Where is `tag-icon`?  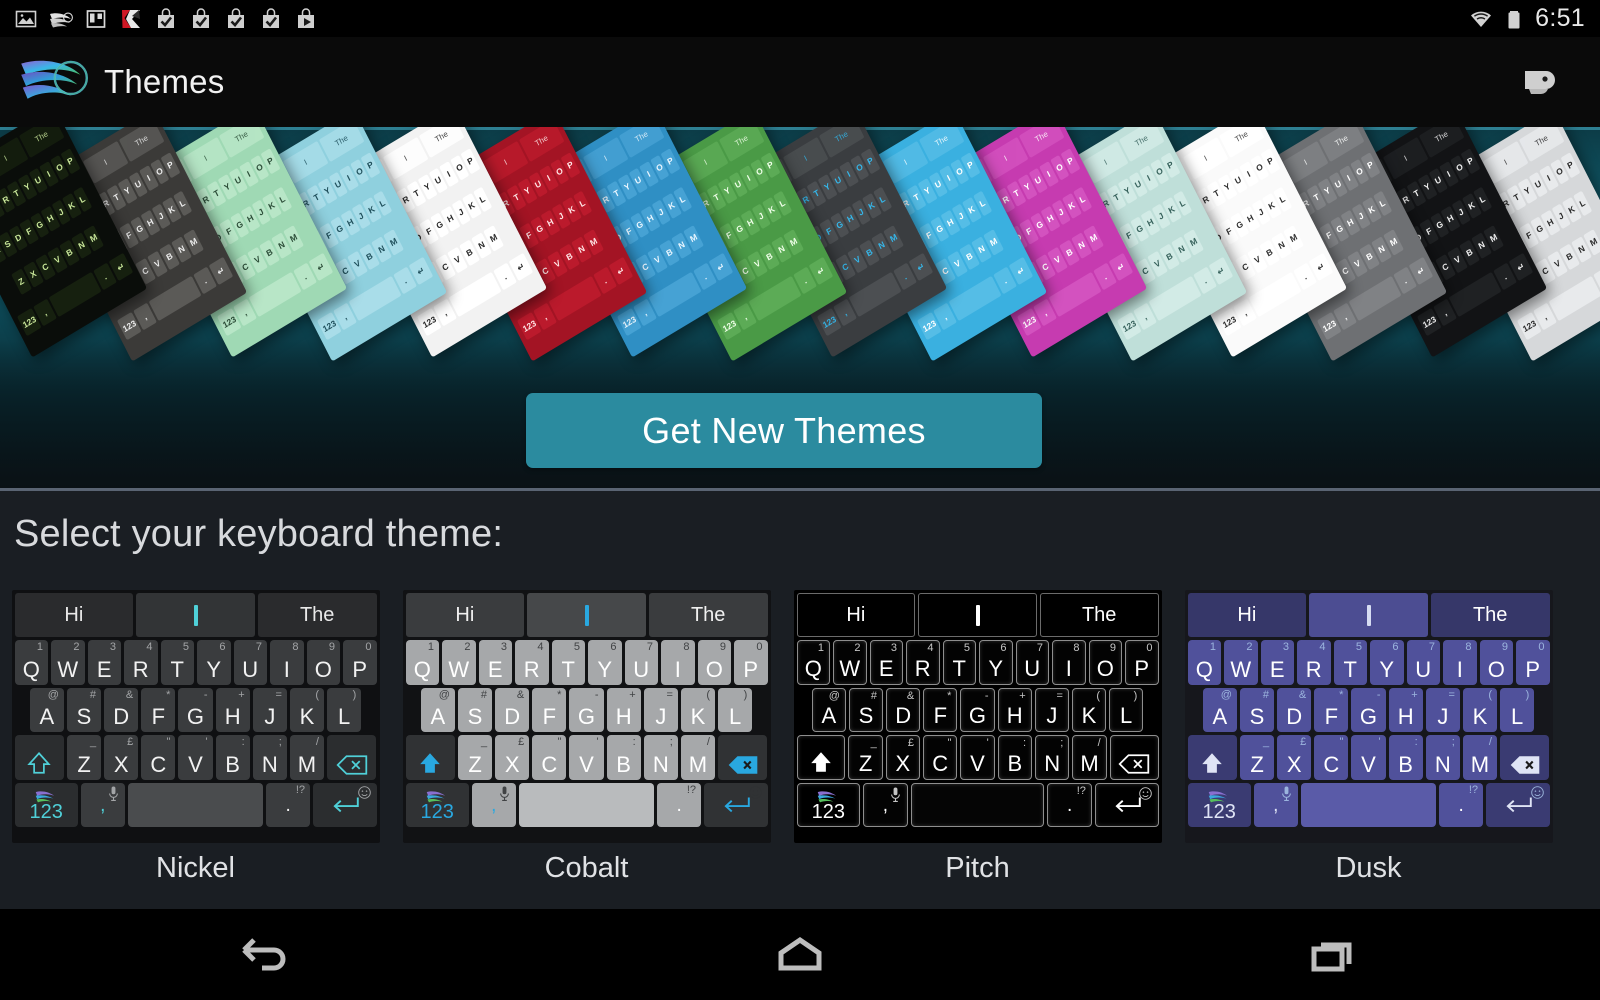
tag-icon is located at coordinates (1539, 82).